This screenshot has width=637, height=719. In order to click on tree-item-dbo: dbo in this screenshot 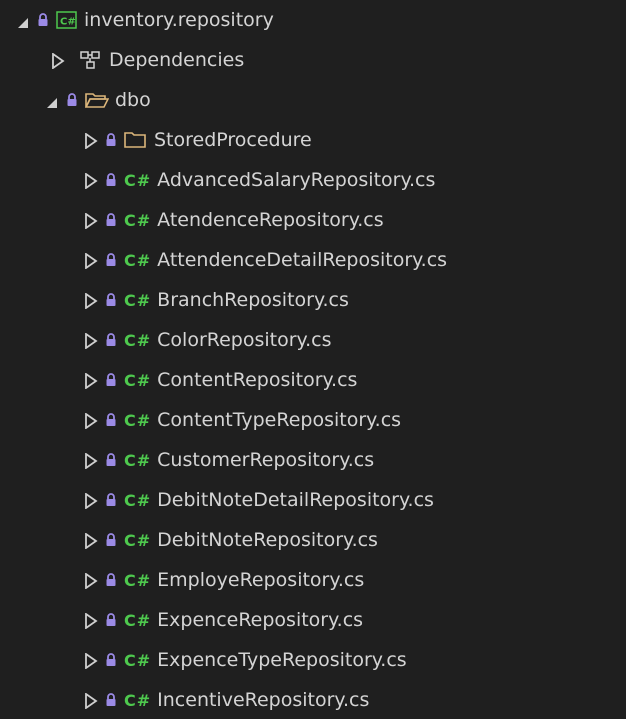, I will do `click(313, 100)`.